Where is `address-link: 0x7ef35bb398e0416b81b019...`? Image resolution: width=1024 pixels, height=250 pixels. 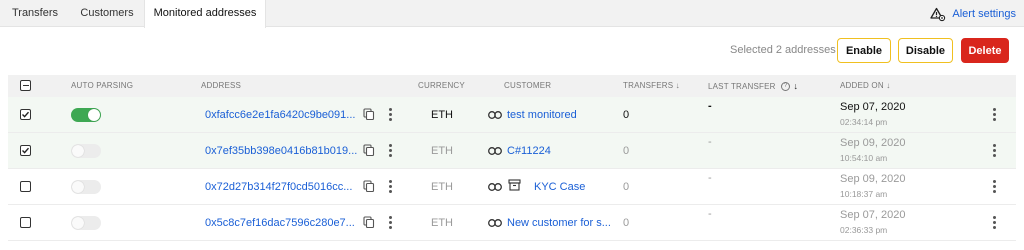
address-link: 0x7ef35bb398e0416b81b019... is located at coordinates (281, 151).